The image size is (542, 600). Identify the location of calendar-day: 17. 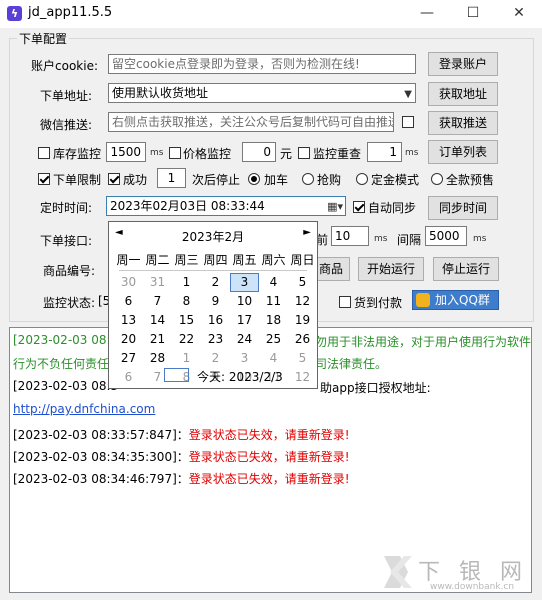
(244, 320).